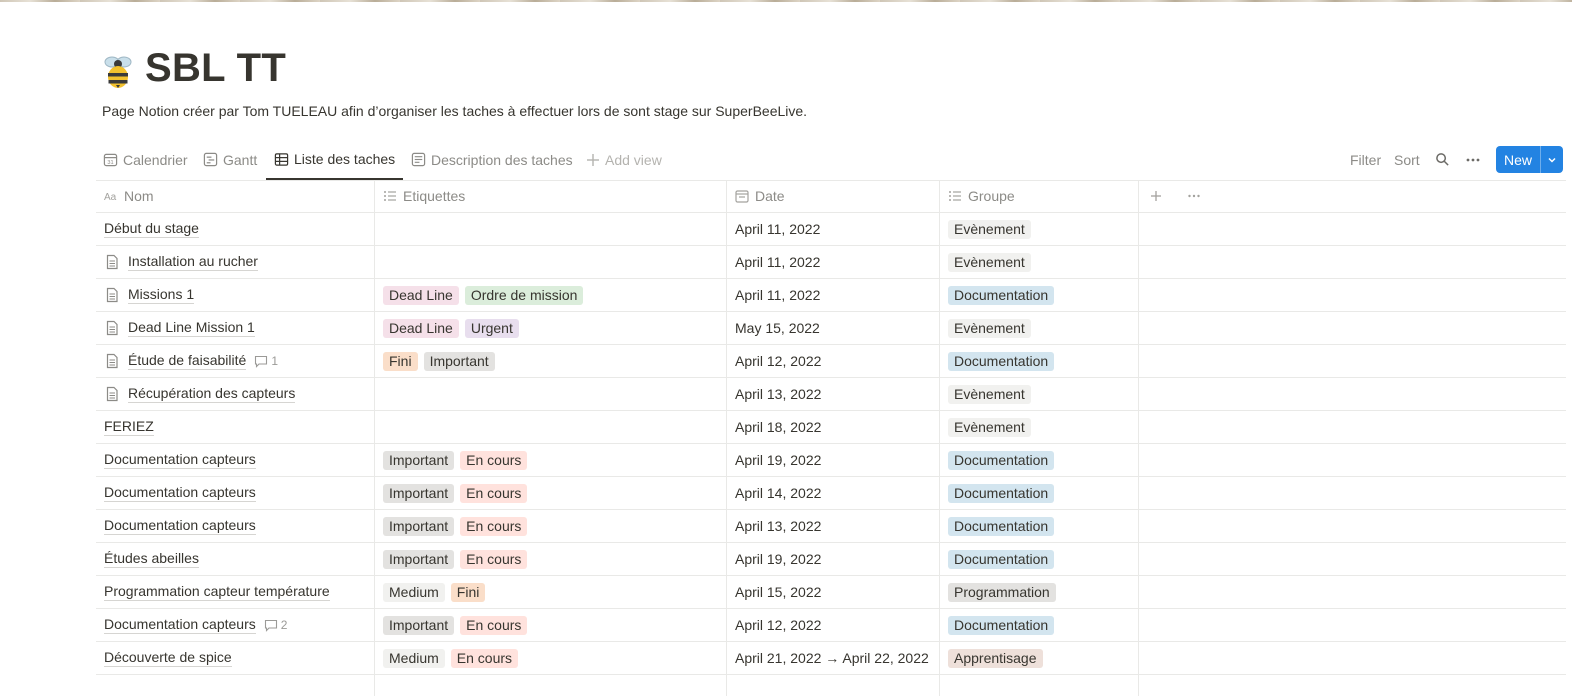 This screenshot has height=696, width=1572. Describe the element at coordinates (151, 229) in the screenshot. I see `row-title: Début du stage` at that location.